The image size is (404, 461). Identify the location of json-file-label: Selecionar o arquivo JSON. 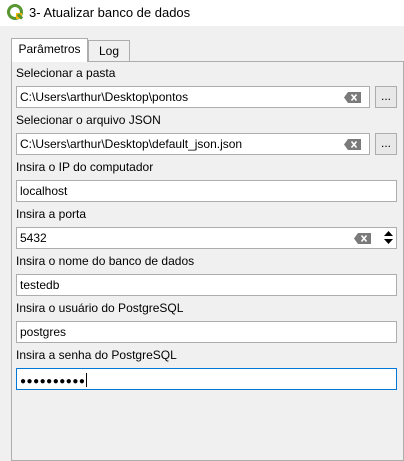
(88, 120).